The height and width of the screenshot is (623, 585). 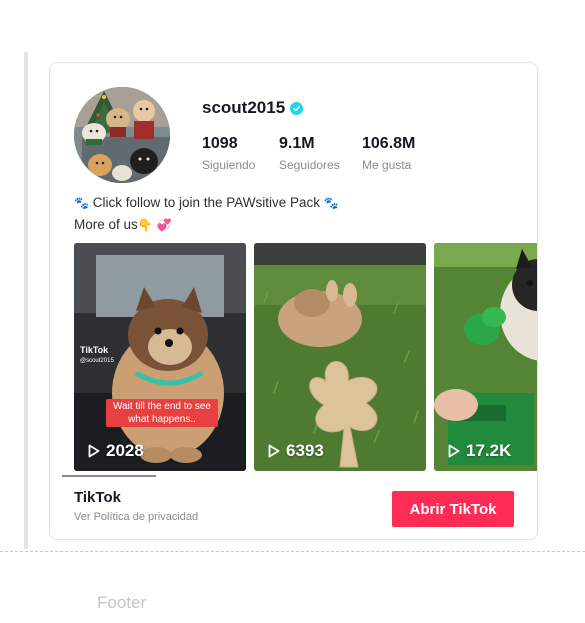 What do you see at coordinates (389, 143) in the screenshot?
I see `likes-count: 106.8M` at bounding box center [389, 143].